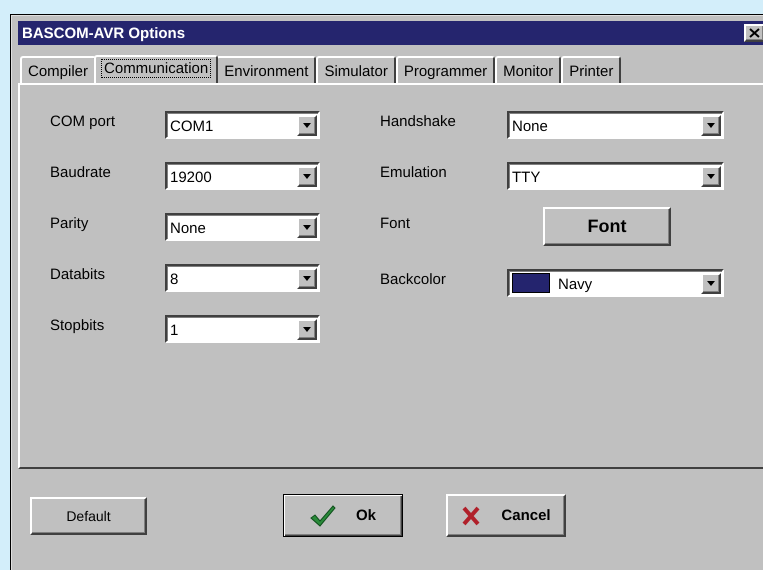 The height and width of the screenshot is (570, 763). Describe the element at coordinates (242, 176) in the screenshot. I see `dropdown-field: 19200` at that location.